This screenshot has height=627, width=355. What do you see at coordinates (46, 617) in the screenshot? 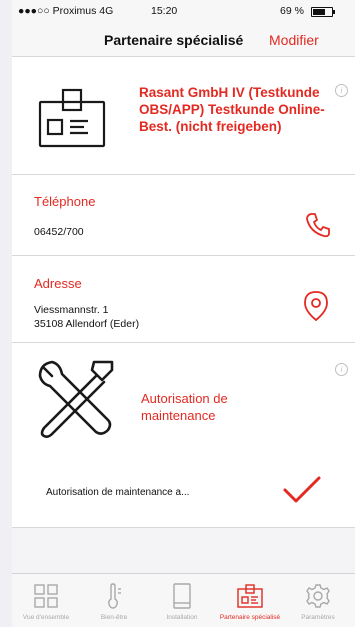
I see `tab-label: Vue d'ensemble` at bounding box center [46, 617].